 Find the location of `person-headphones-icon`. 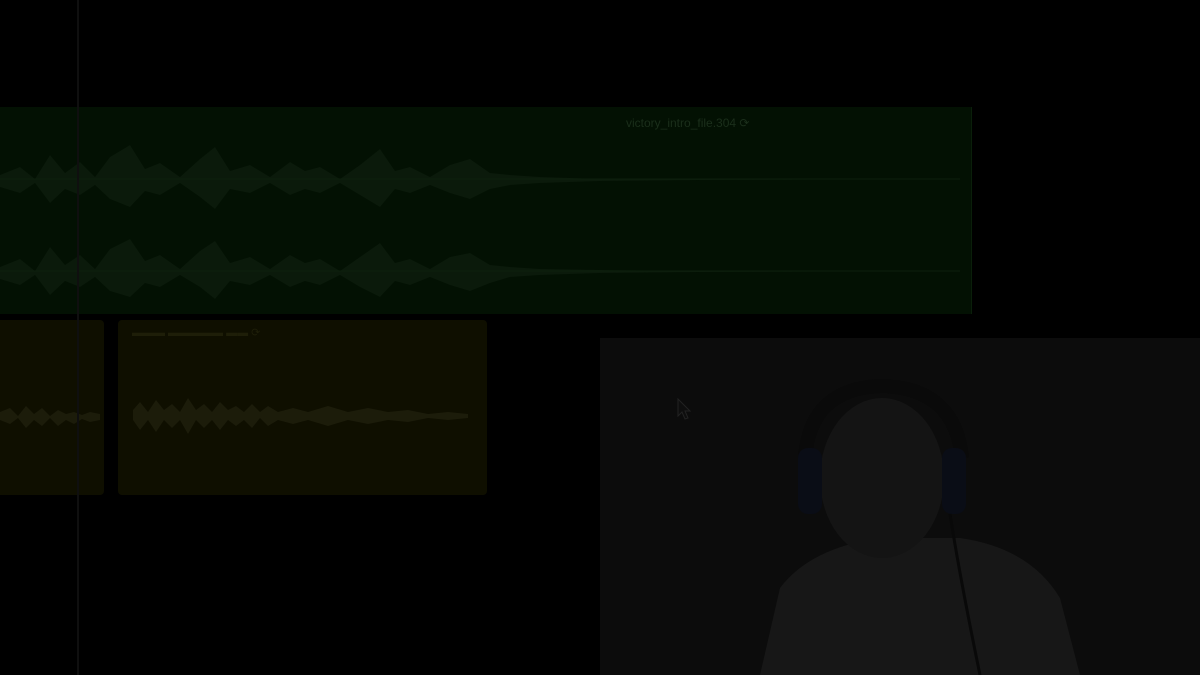

person-headphones-icon is located at coordinates (920, 526).